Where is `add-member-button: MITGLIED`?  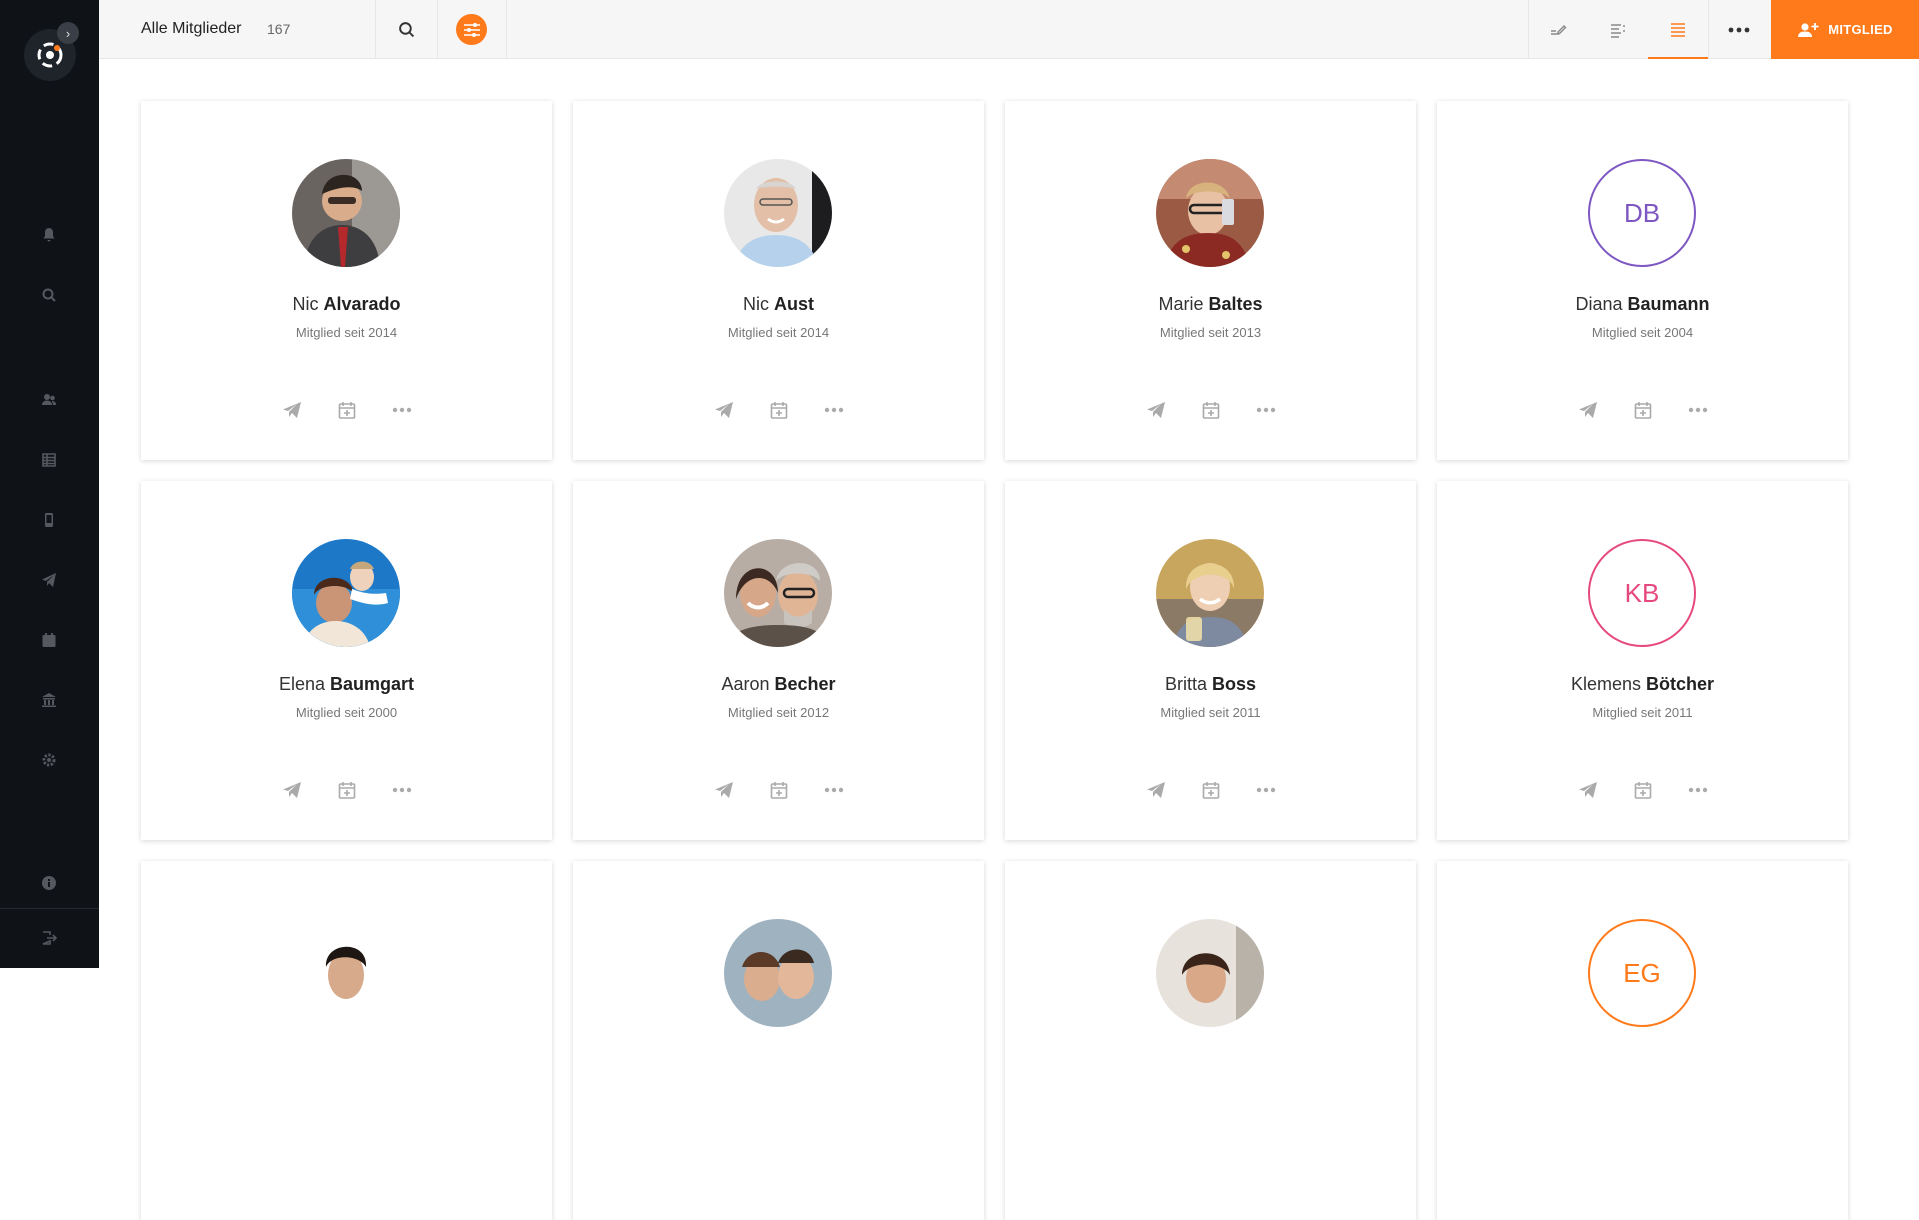
add-member-button: MITGLIED is located at coordinates (1845, 29).